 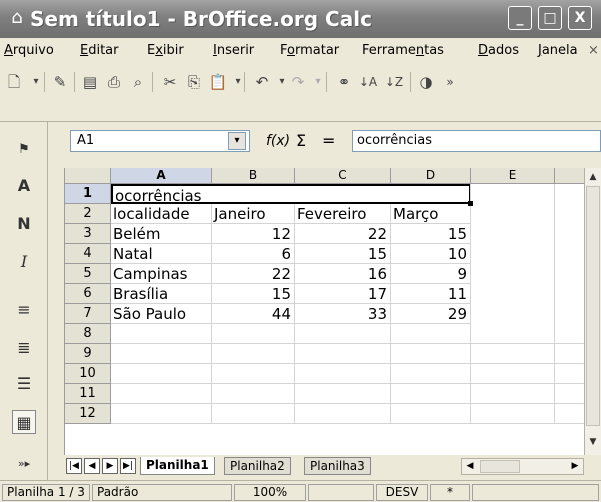 What do you see at coordinates (431, 214) in the screenshot?
I see `cell-d2: Março` at bounding box center [431, 214].